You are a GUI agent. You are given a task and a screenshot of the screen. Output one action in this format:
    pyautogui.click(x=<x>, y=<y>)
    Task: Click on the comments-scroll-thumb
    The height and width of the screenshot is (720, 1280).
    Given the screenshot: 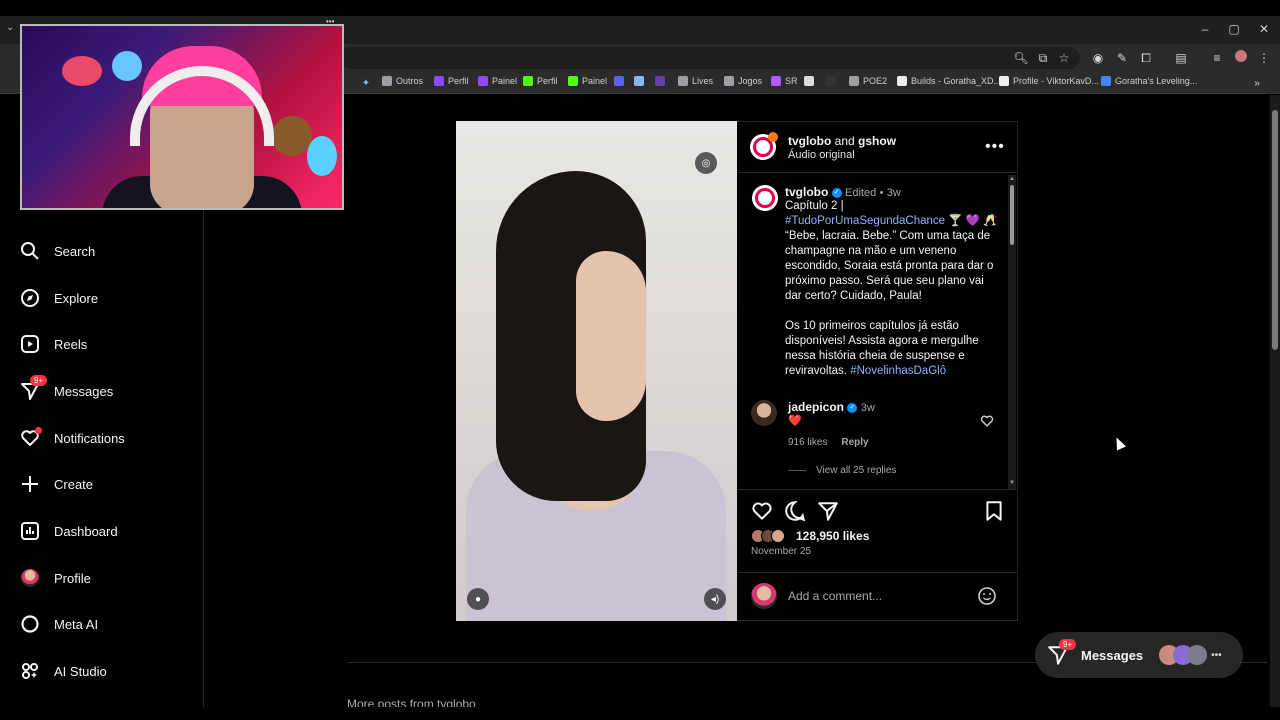 What is the action you would take?
    pyautogui.click(x=1012, y=215)
    